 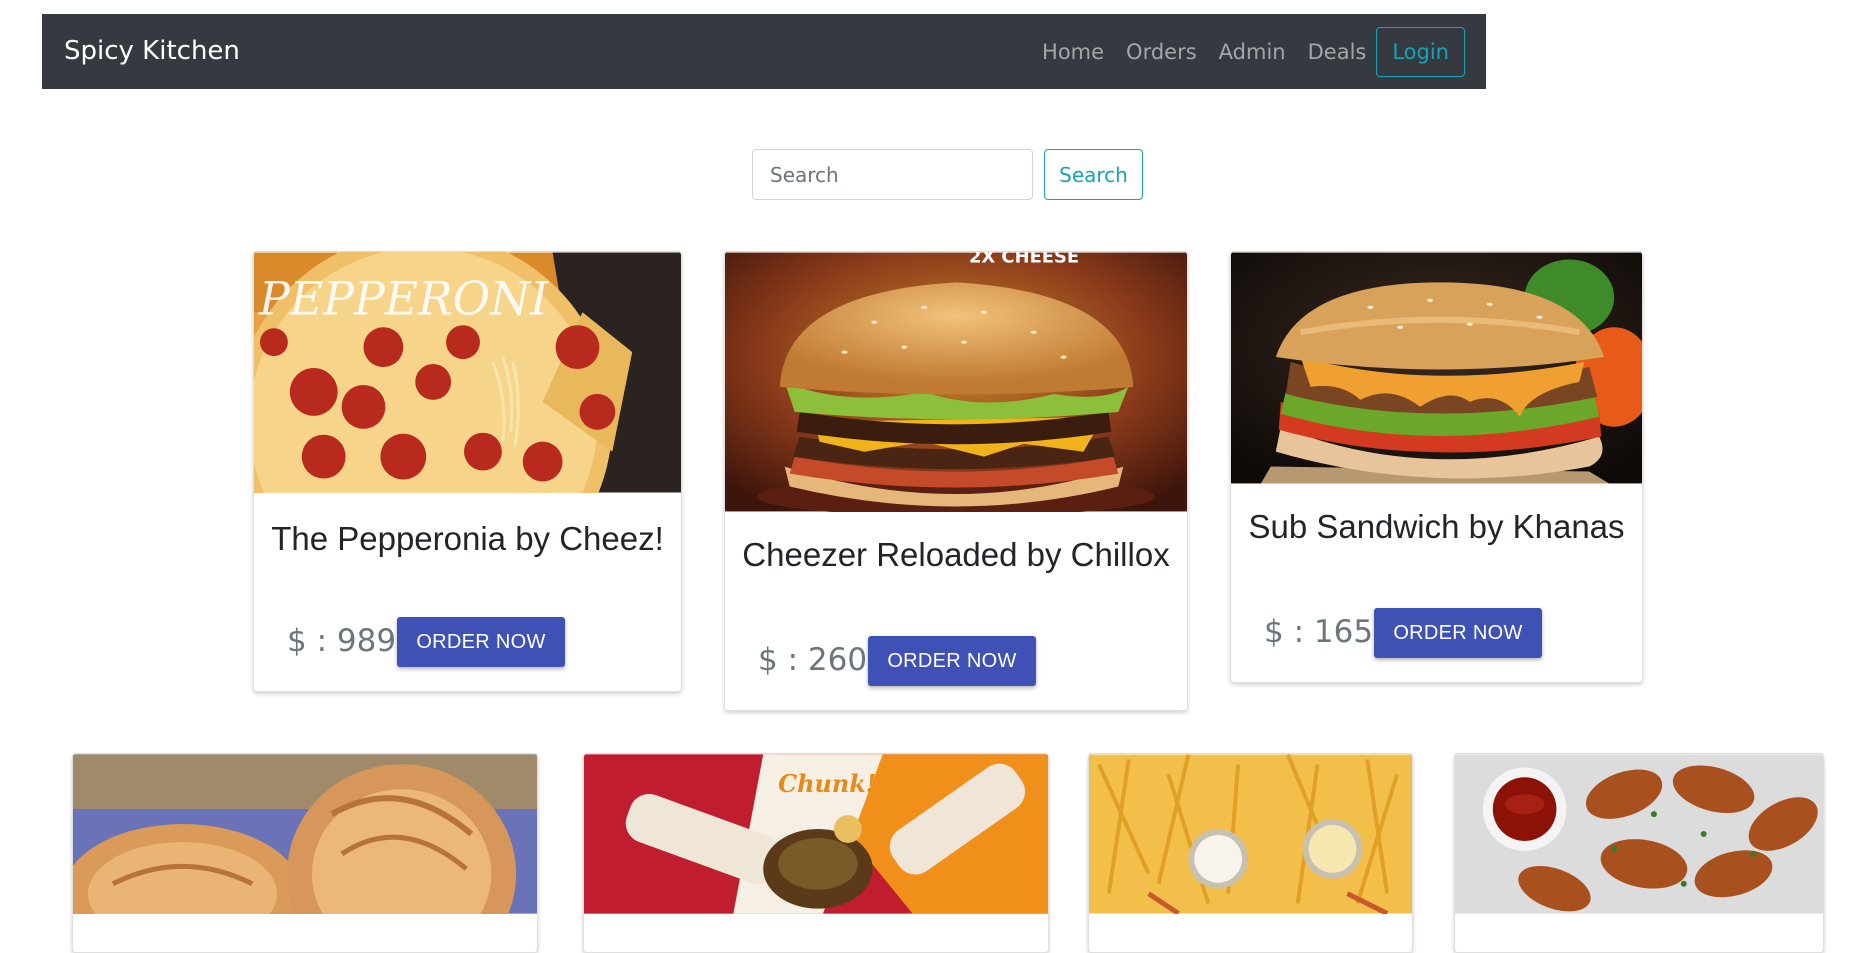 What do you see at coordinates (305, 834) in the screenshot?
I see `paratha-image` at bounding box center [305, 834].